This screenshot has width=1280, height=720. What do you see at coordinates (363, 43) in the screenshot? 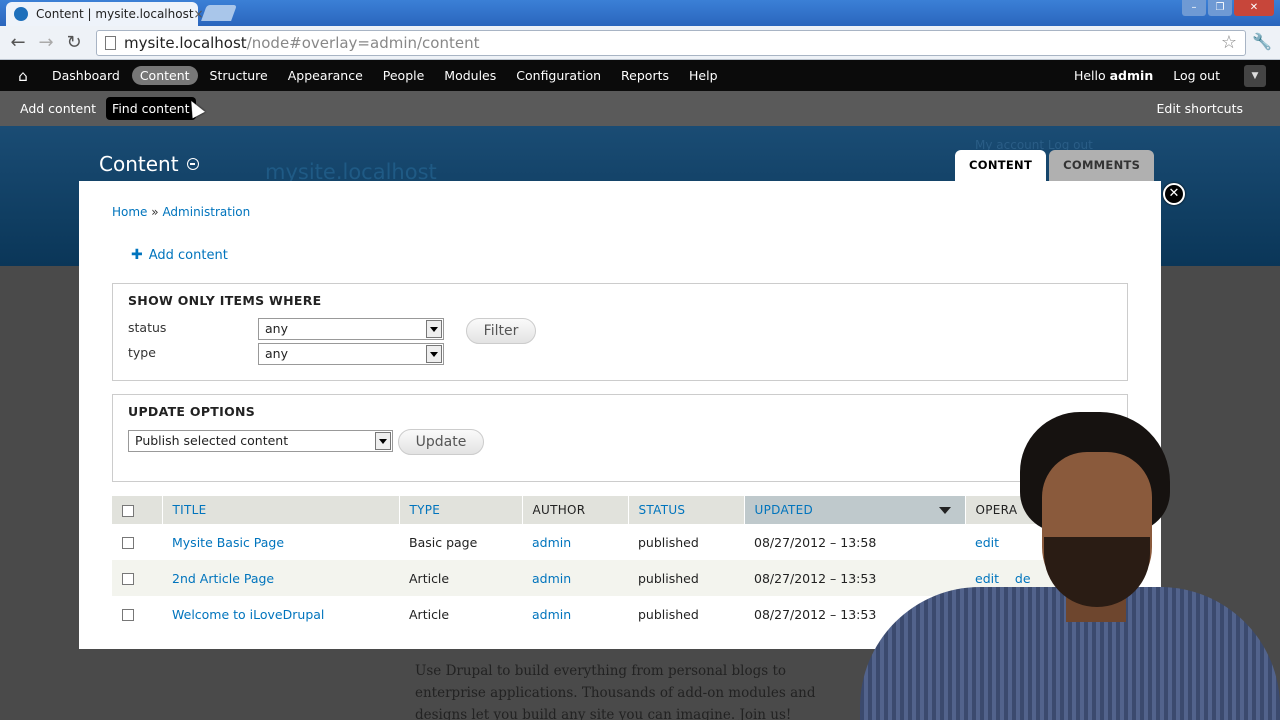
I see `url-path: /node#overlay=admin/content` at bounding box center [363, 43].